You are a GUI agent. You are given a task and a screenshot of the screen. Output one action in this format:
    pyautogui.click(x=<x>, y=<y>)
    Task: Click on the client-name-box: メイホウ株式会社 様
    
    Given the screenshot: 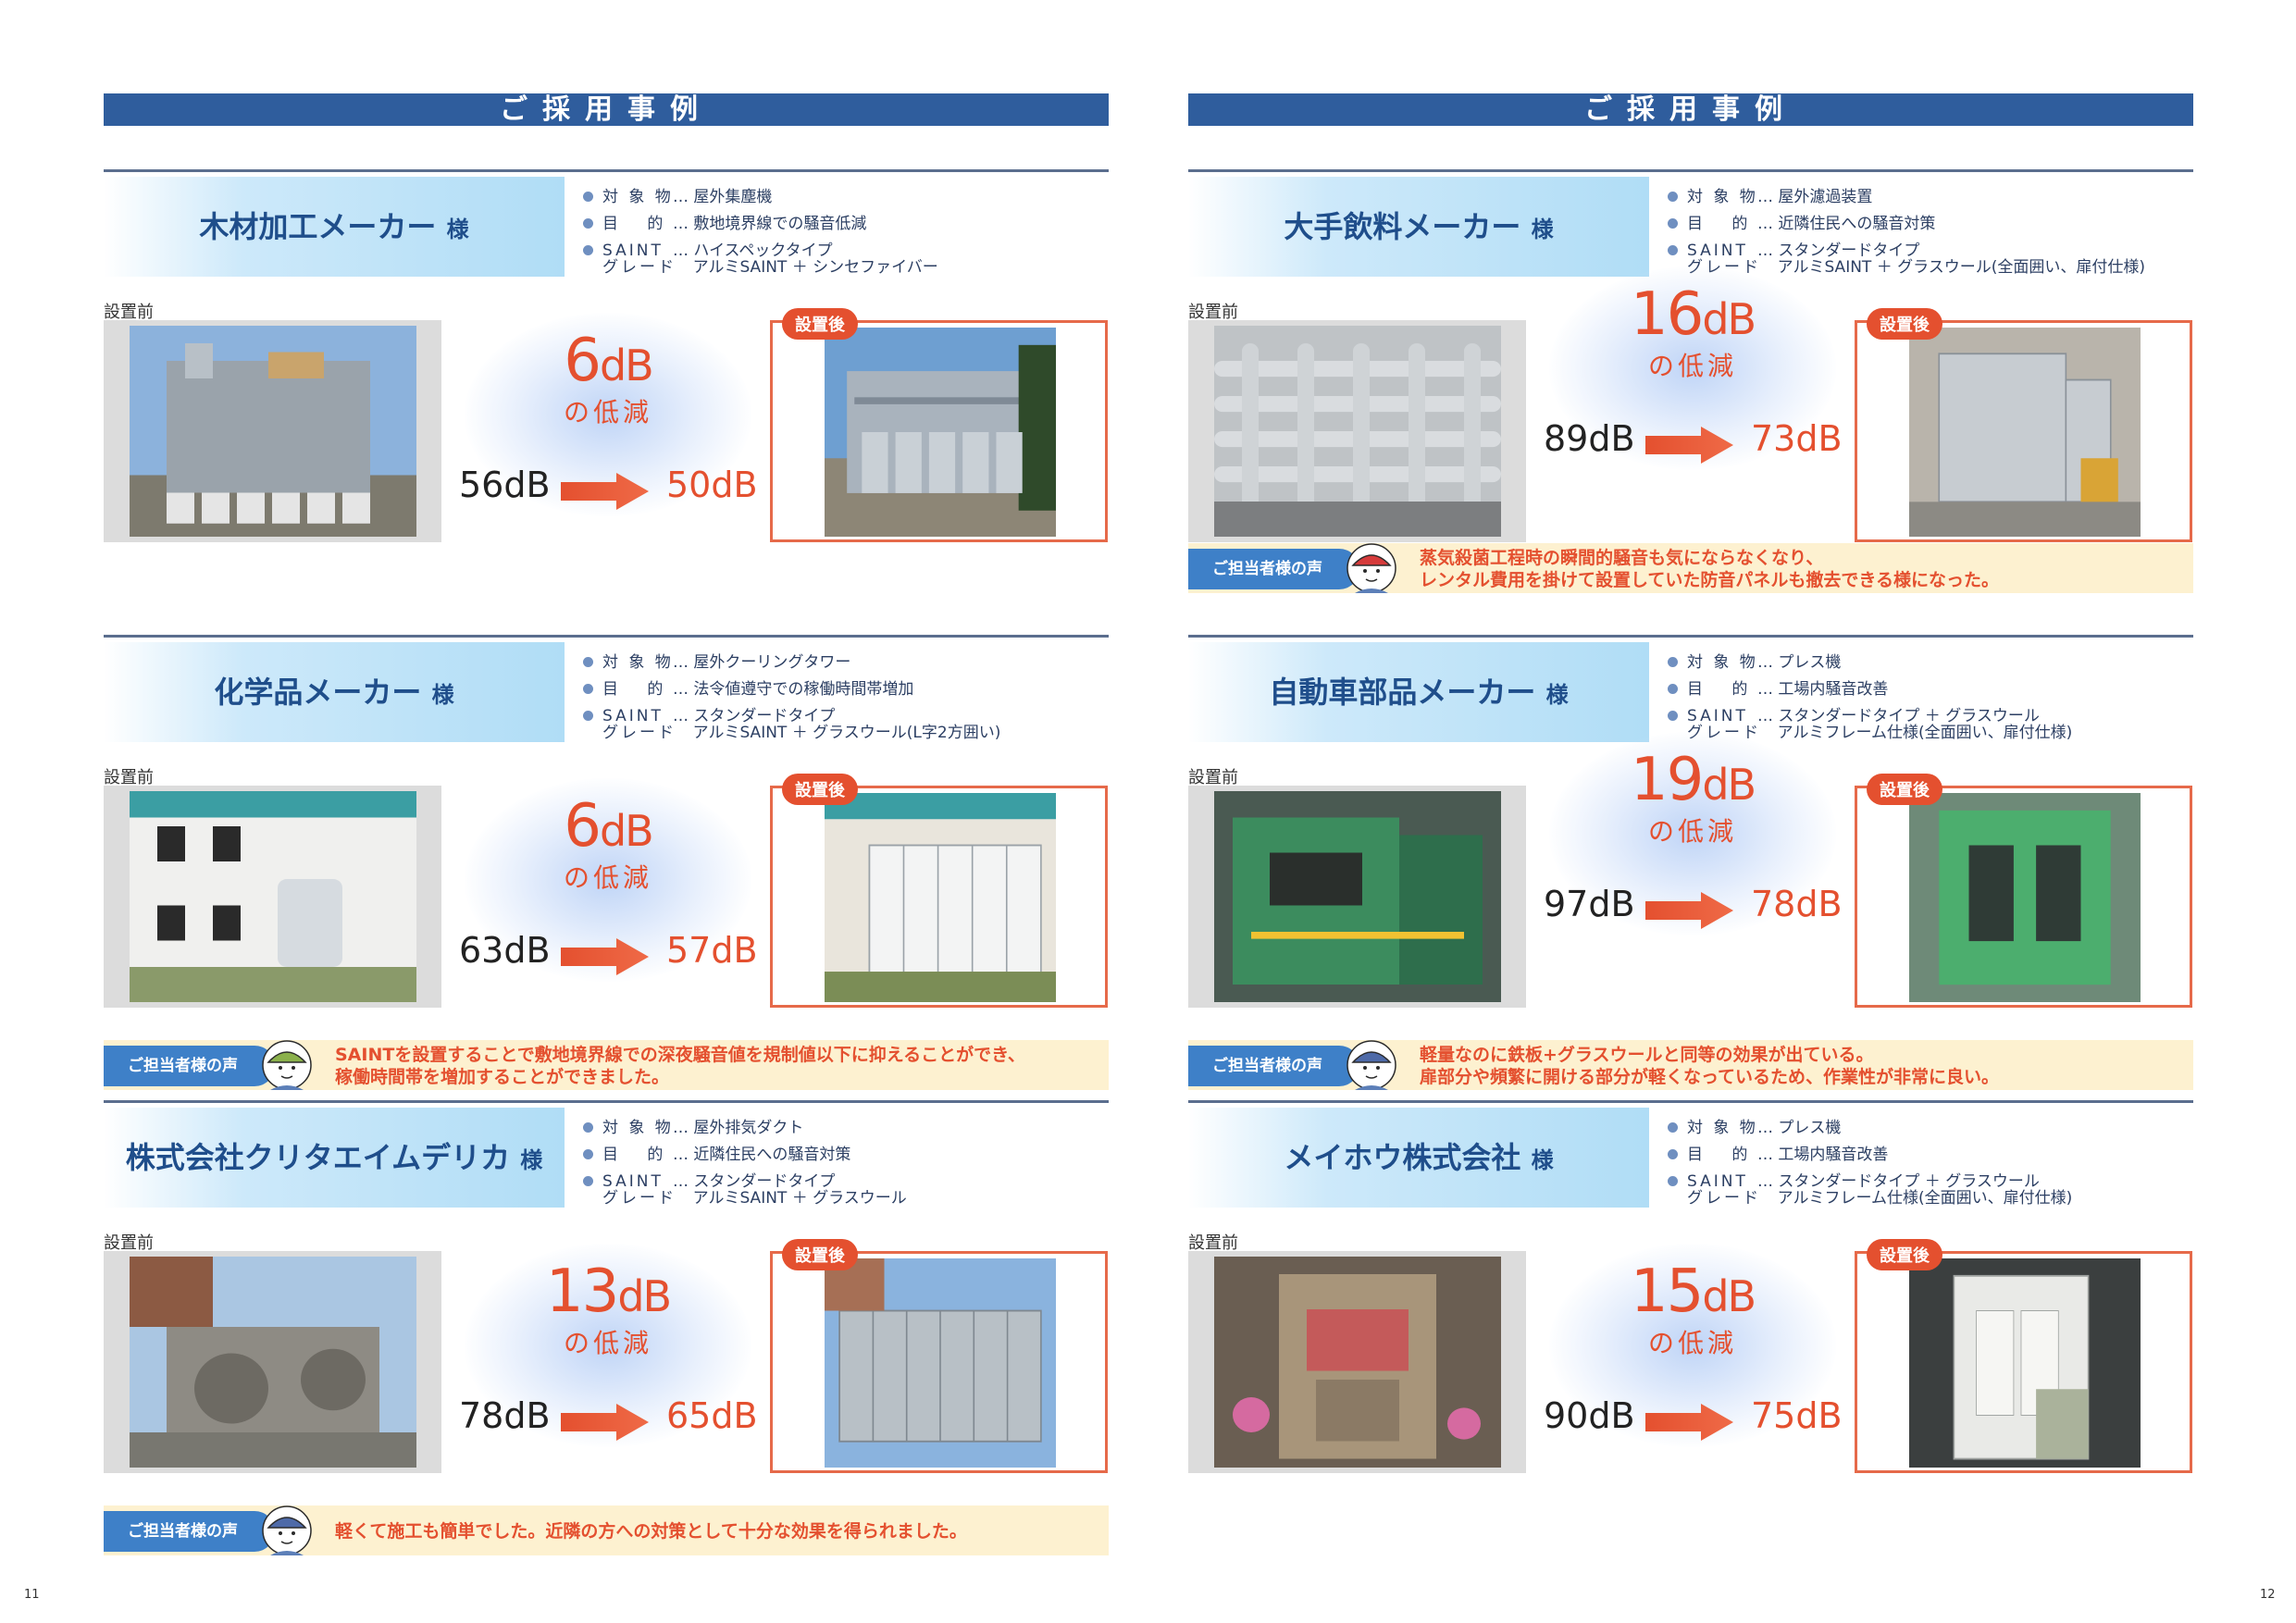 What is the action you would take?
    pyautogui.click(x=1419, y=1158)
    